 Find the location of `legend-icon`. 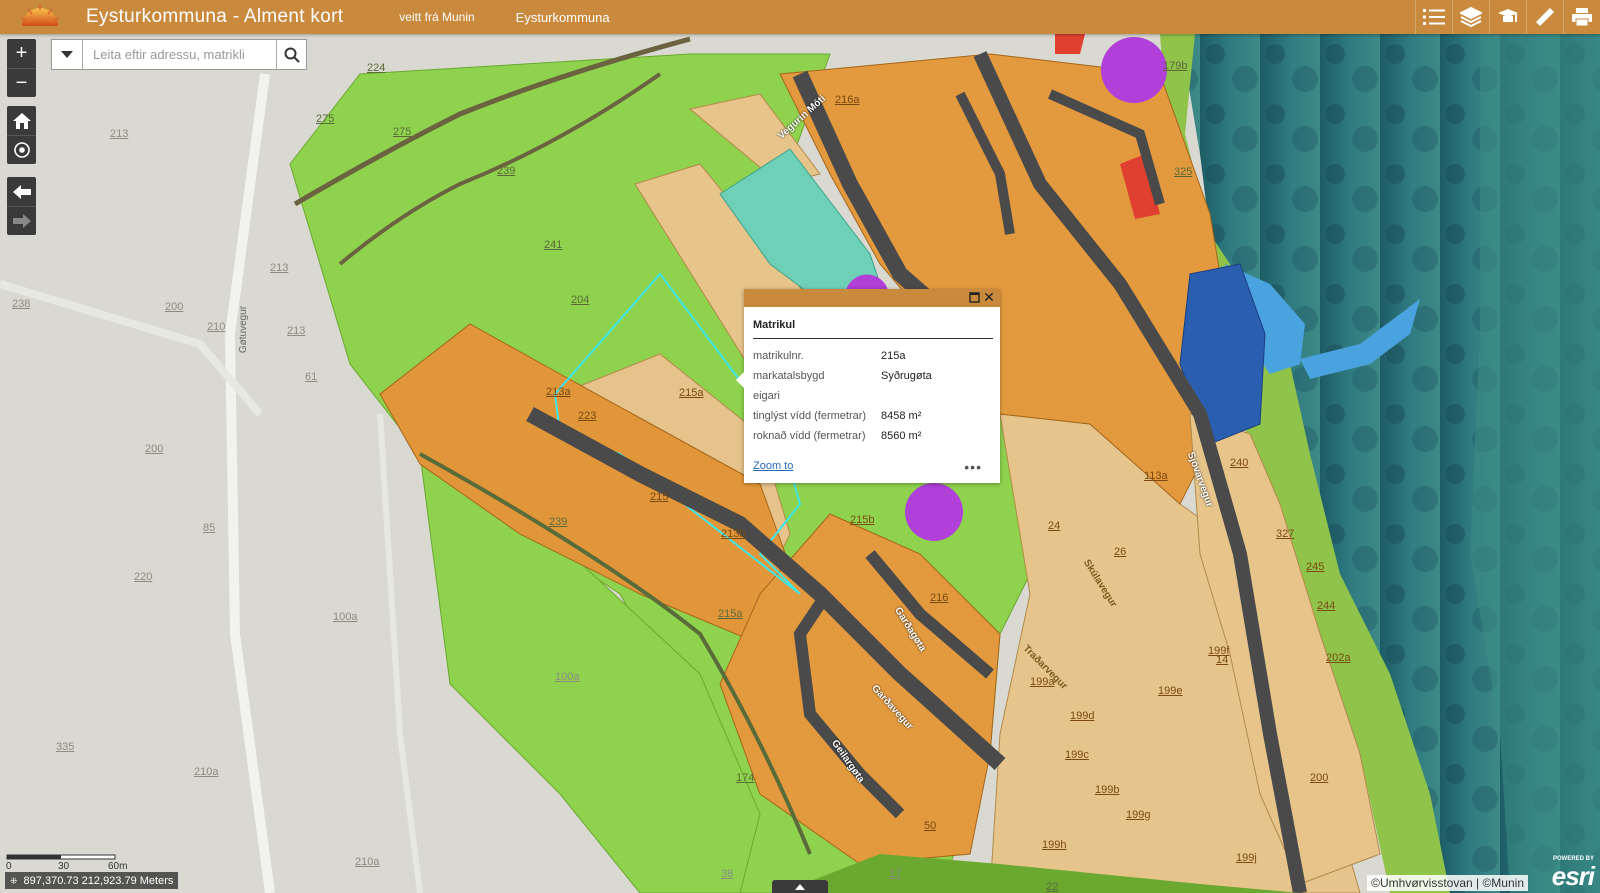

legend-icon is located at coordinates (1507, 17).